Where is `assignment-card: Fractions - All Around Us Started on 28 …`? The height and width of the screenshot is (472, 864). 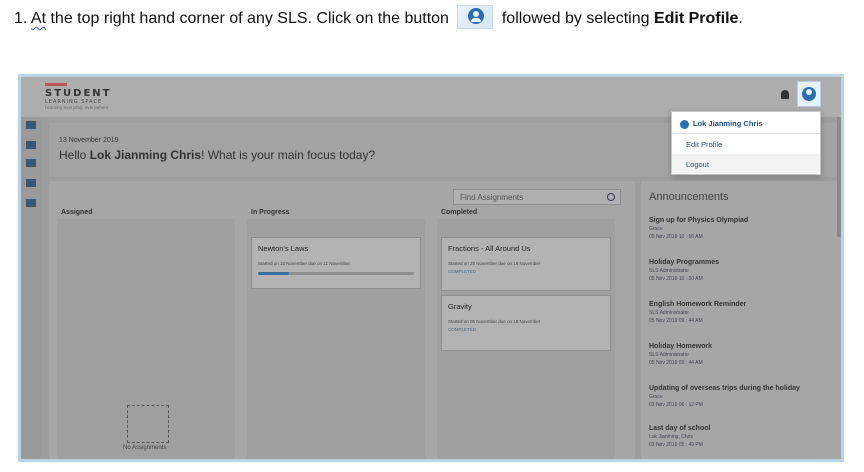
assignment-card: Fractions - All Around Us Started on 28 … is located at coordinates (526, 264).